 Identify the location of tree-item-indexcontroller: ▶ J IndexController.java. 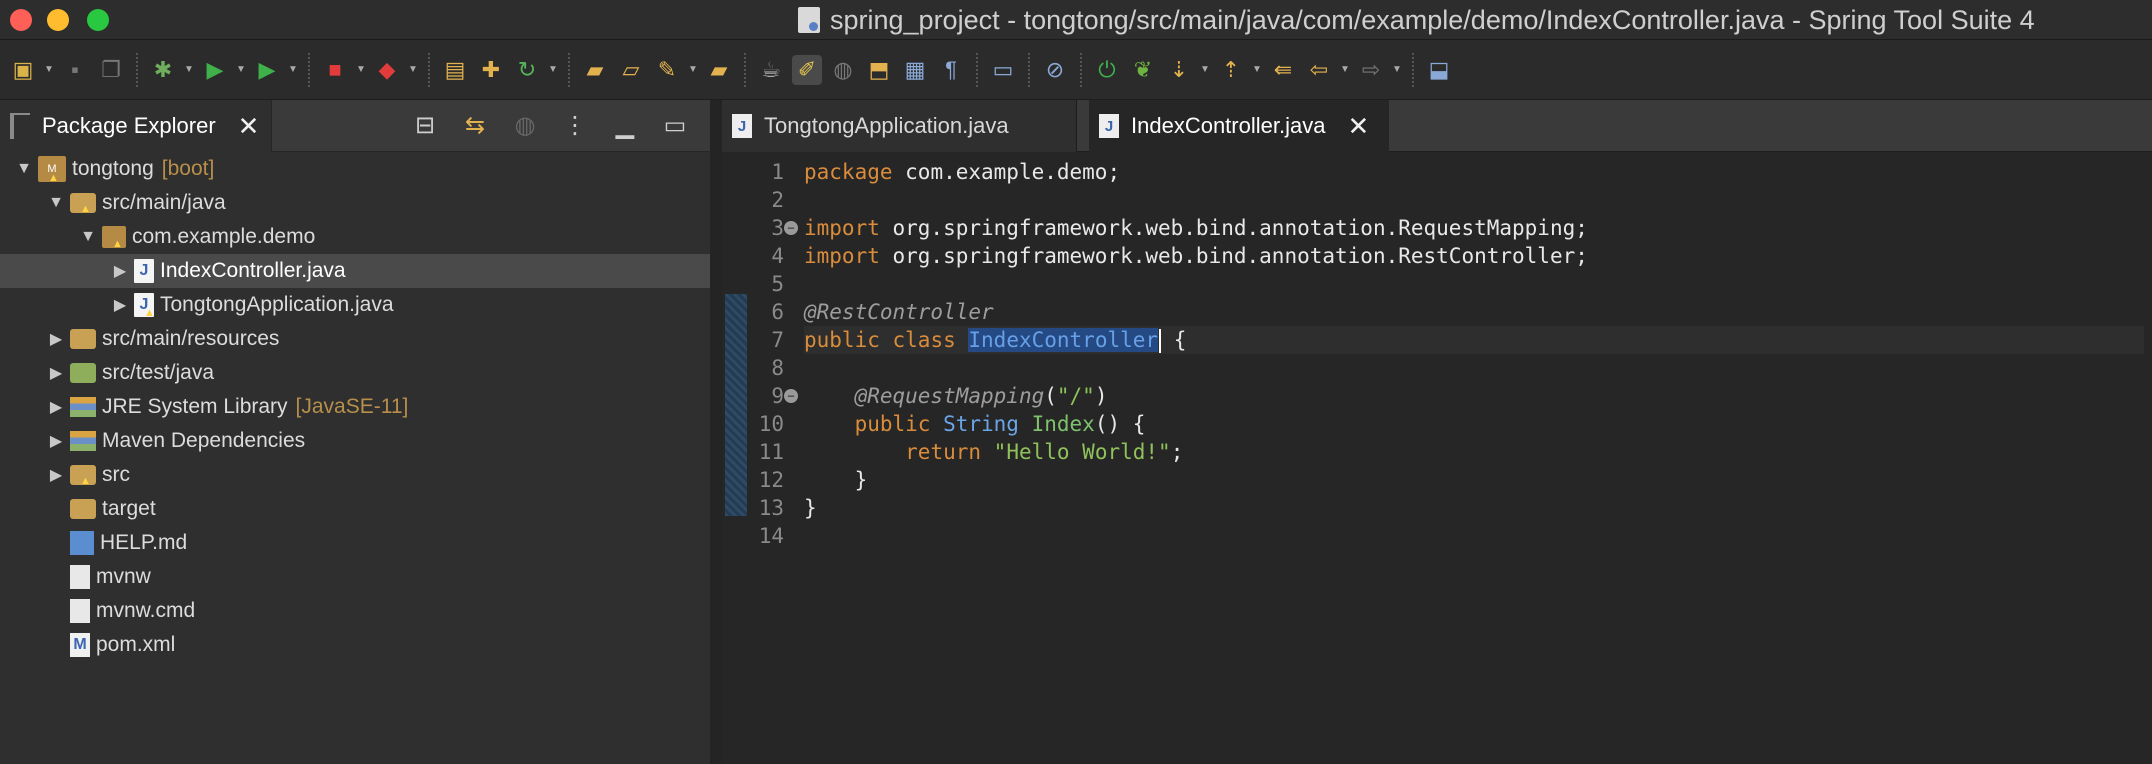
(355, 271).